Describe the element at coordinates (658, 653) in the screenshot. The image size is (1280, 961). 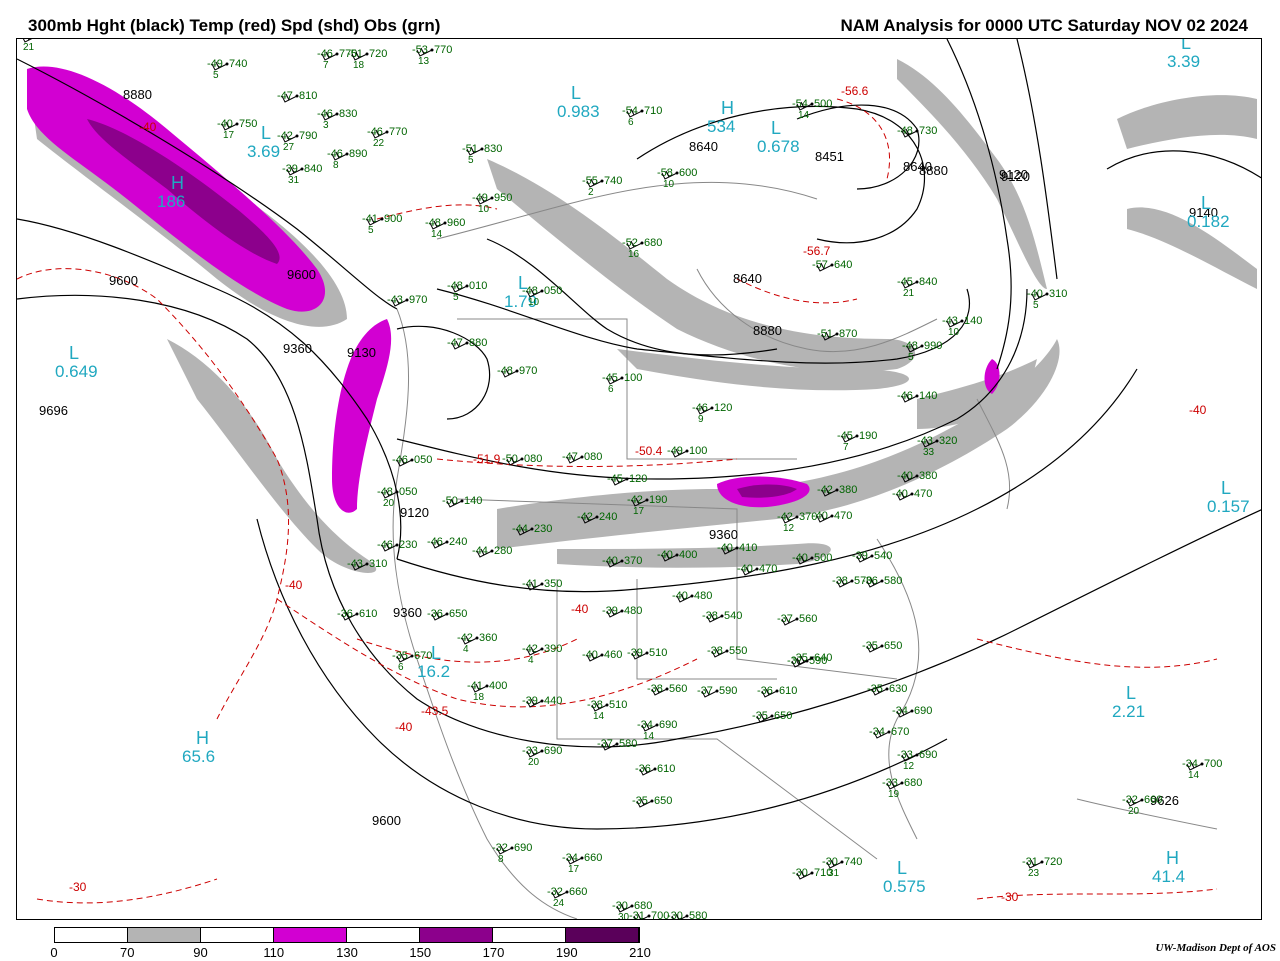
I see `obs-height: 510` at that location.